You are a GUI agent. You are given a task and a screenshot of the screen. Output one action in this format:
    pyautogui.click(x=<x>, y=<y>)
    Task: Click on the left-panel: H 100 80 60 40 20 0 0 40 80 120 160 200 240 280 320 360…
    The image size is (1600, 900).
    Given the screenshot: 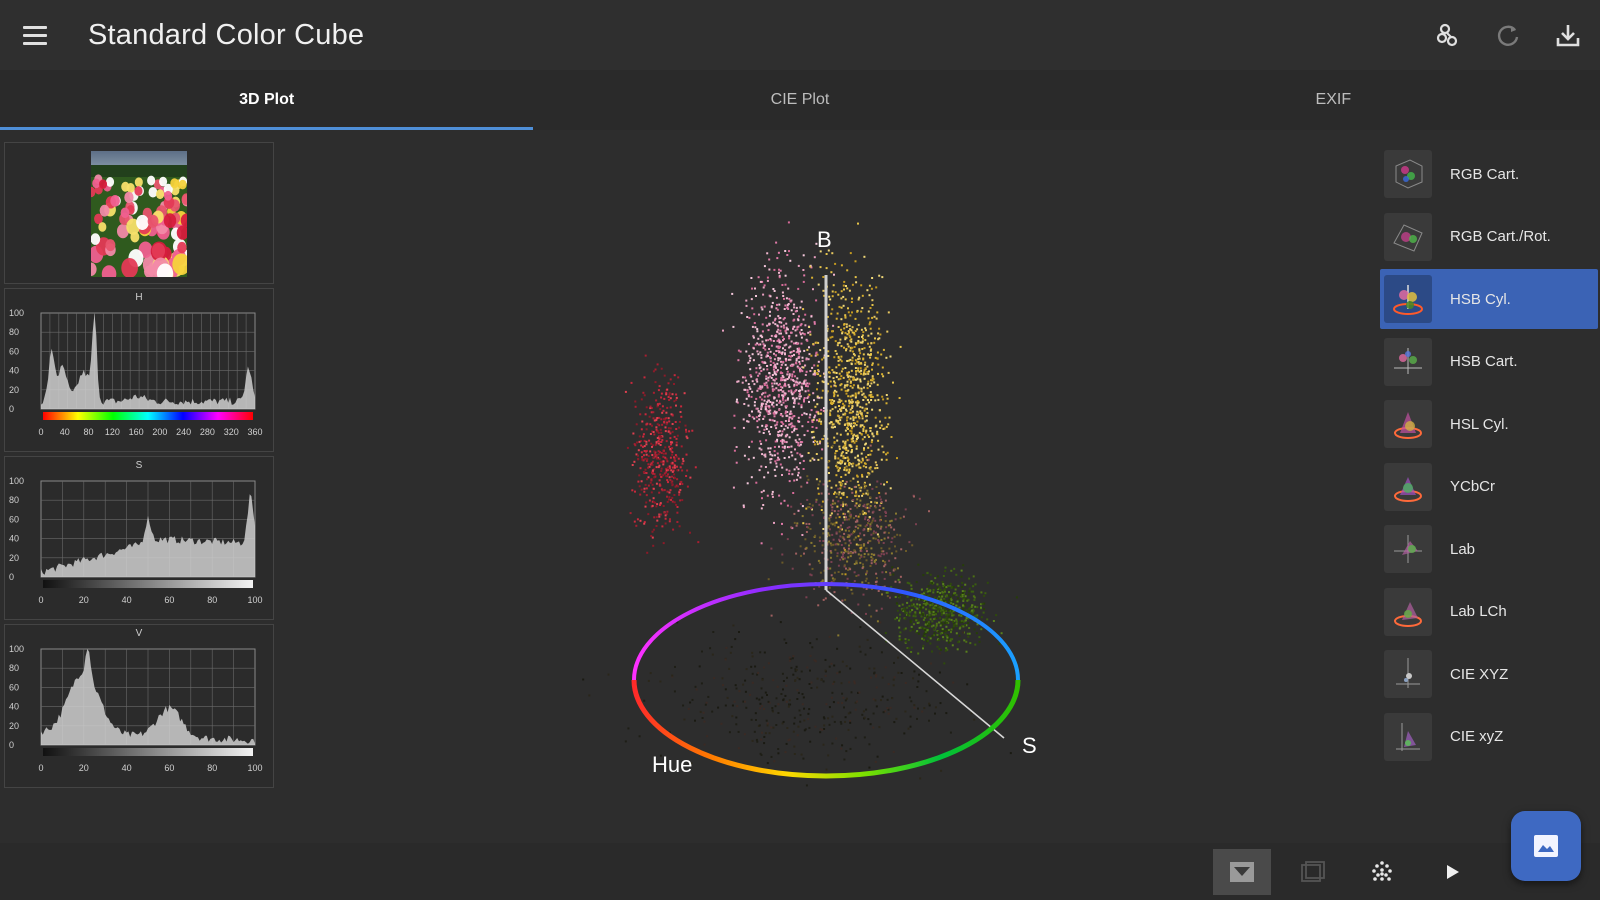 What is the action you would take?
    pyautogui.click(x=140, y=465)
    